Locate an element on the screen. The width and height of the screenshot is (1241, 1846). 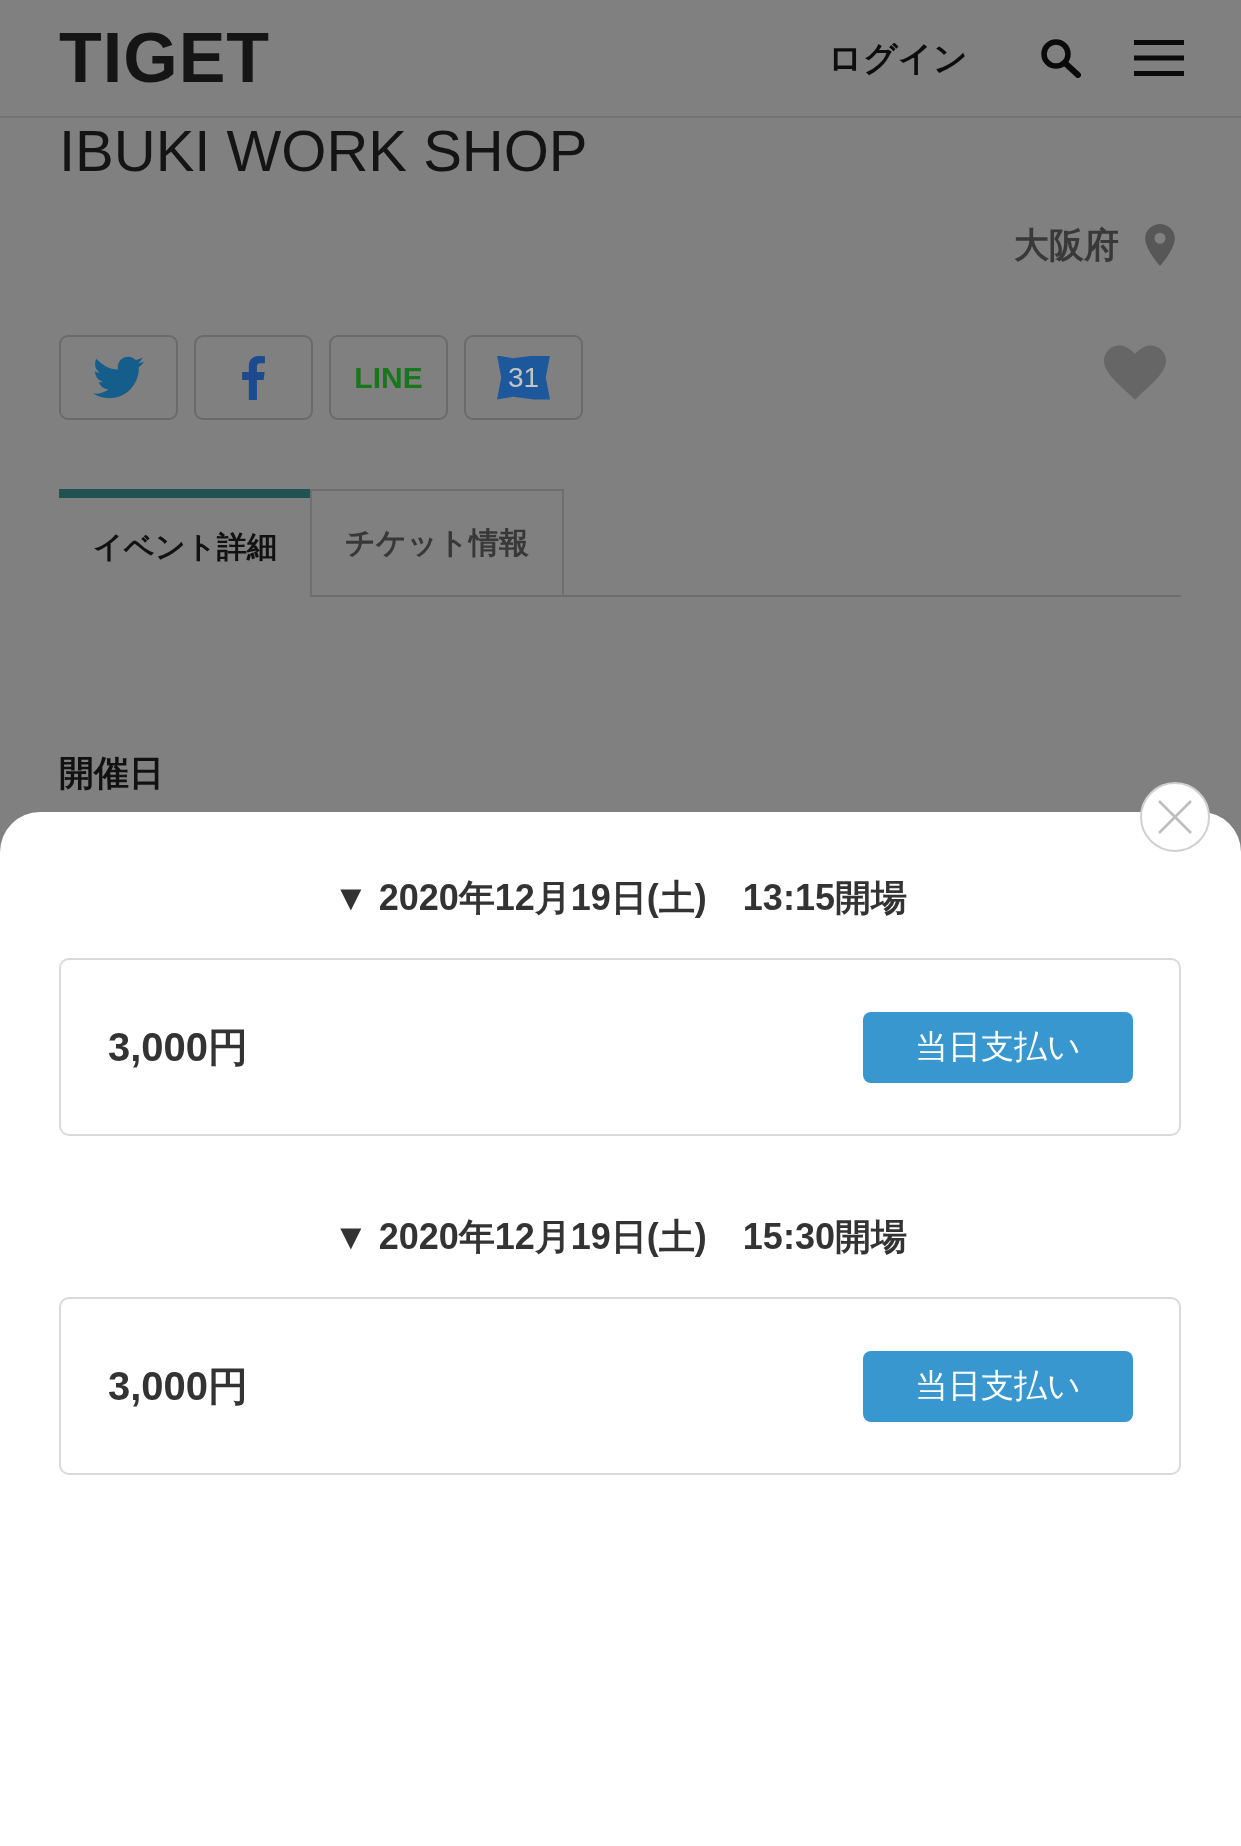
login-link: ログイン is located at coordinates (898, 58).